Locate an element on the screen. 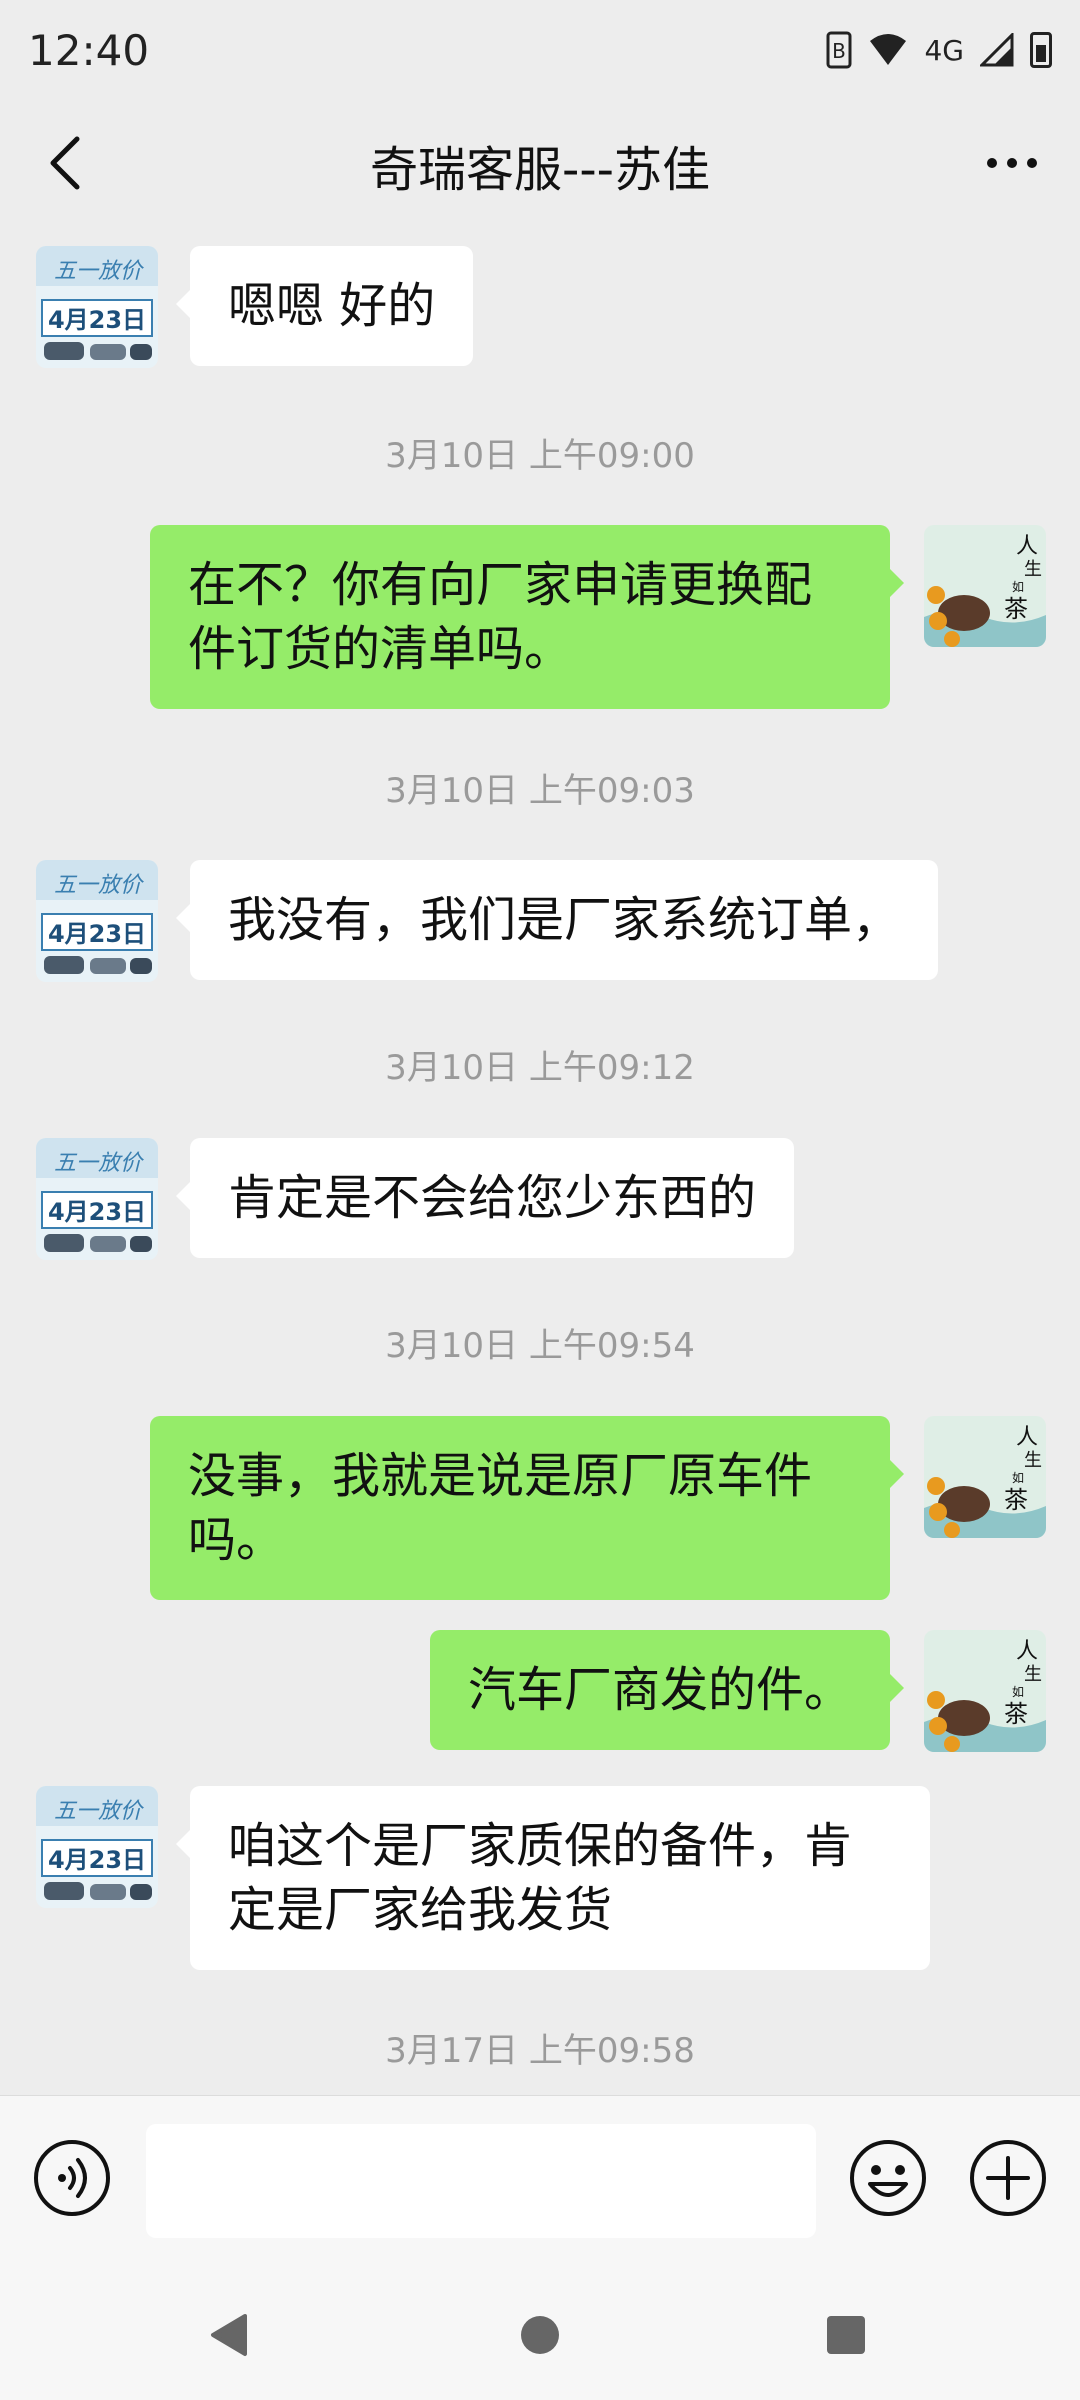 The image size is (1080, 2400). more-functions-button is located at coordinates (1008, 2178).